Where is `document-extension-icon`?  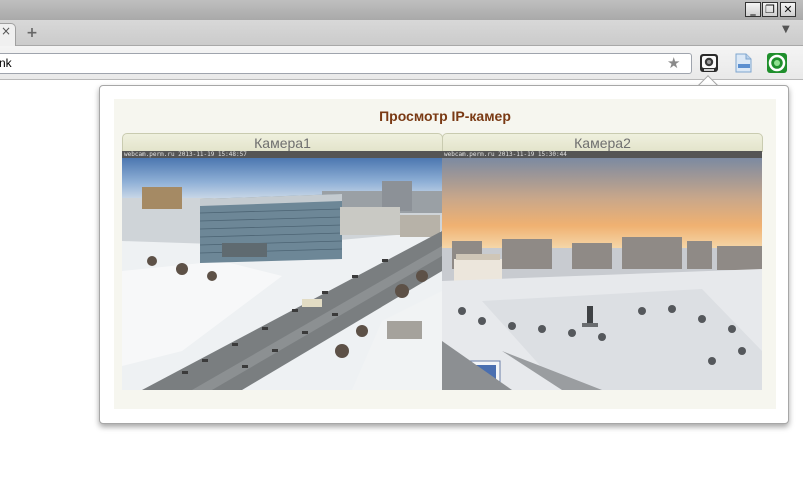 document-extension-icon is located at coordinates (743, 63).